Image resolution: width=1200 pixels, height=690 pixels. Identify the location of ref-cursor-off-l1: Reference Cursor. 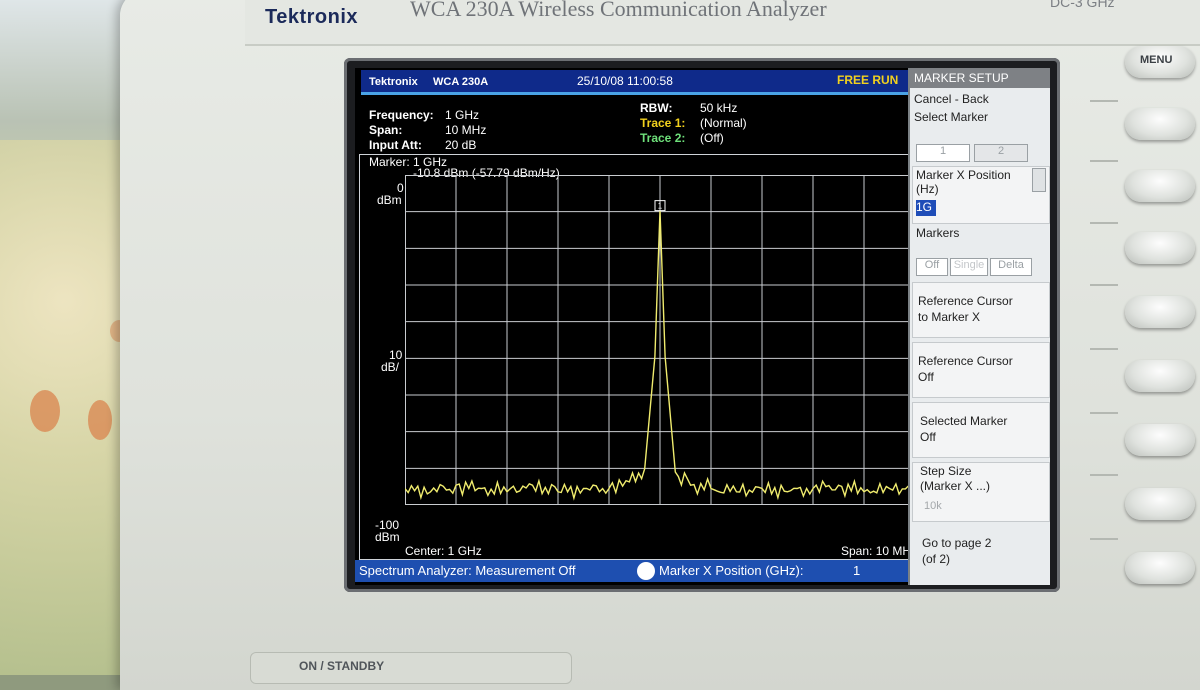
(965, 361).